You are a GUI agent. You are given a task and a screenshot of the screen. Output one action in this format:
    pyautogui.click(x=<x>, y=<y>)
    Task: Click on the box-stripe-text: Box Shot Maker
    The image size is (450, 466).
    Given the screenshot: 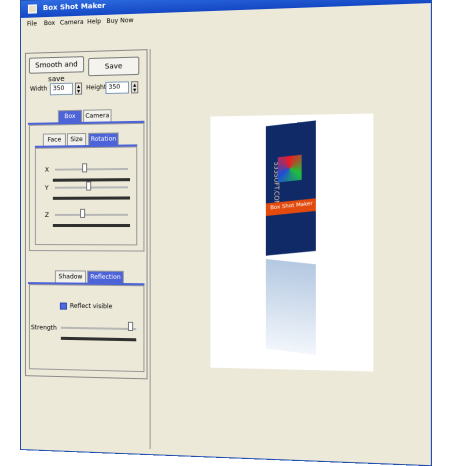 What is the action you would take?
    pyautogui.click(x=291, y=206)
    